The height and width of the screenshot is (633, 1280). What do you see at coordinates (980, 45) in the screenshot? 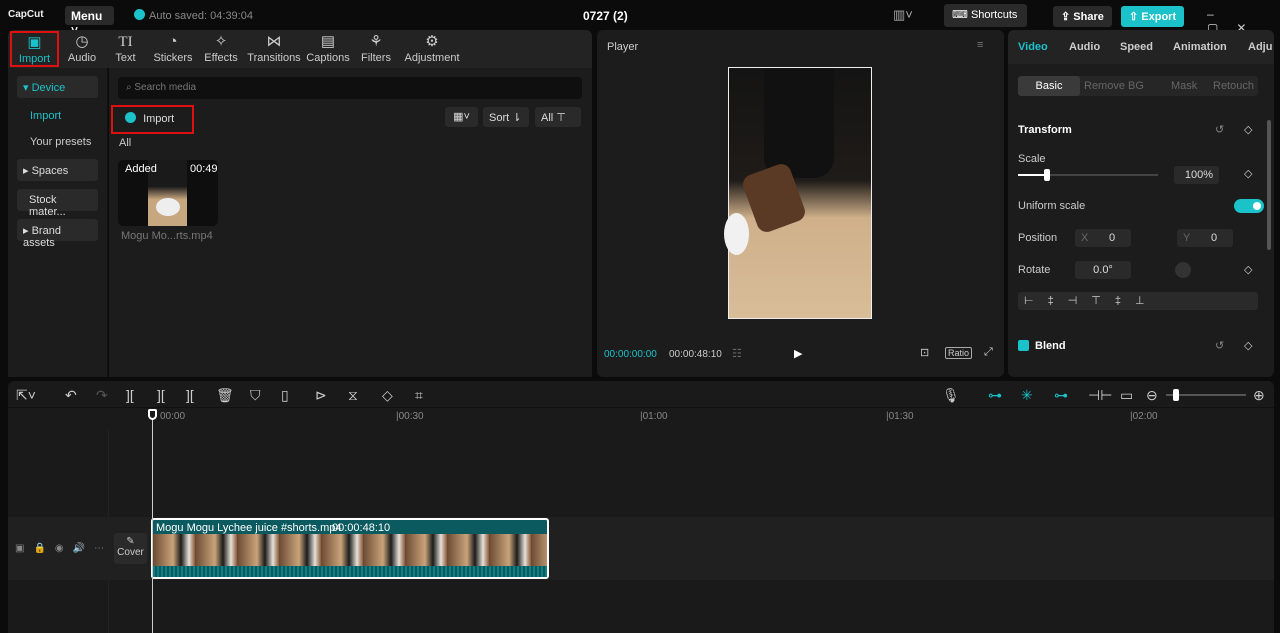
I see `player-menu-icon: ≡` at bounding box center [980, 45].